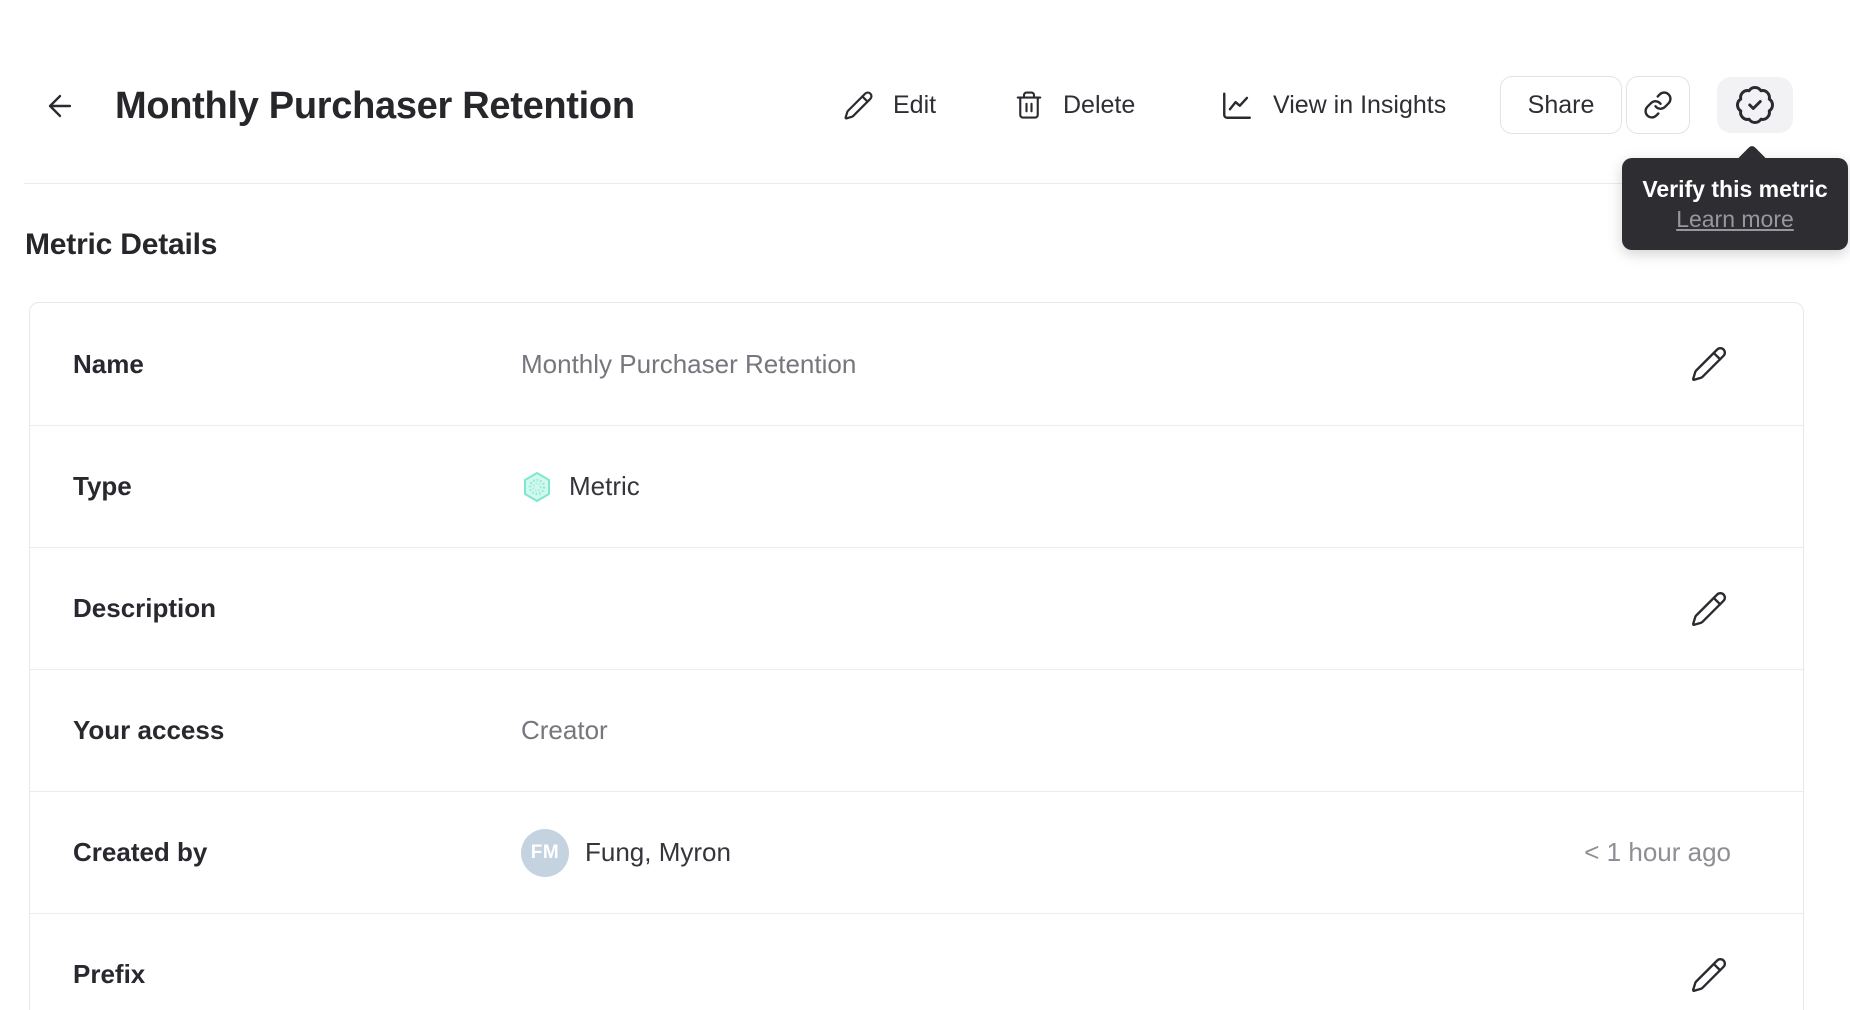 This screenshot has width=1850, height=1010. I want to click on table-row-your-access: Your access Creator, so click(916, 730).